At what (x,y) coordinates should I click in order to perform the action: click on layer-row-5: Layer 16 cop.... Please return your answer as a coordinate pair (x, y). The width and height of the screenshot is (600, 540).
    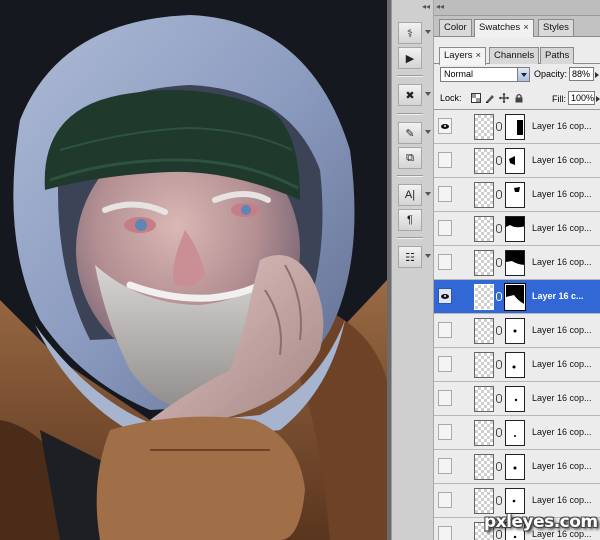
    Looking at the image, I should click on (517, 263).